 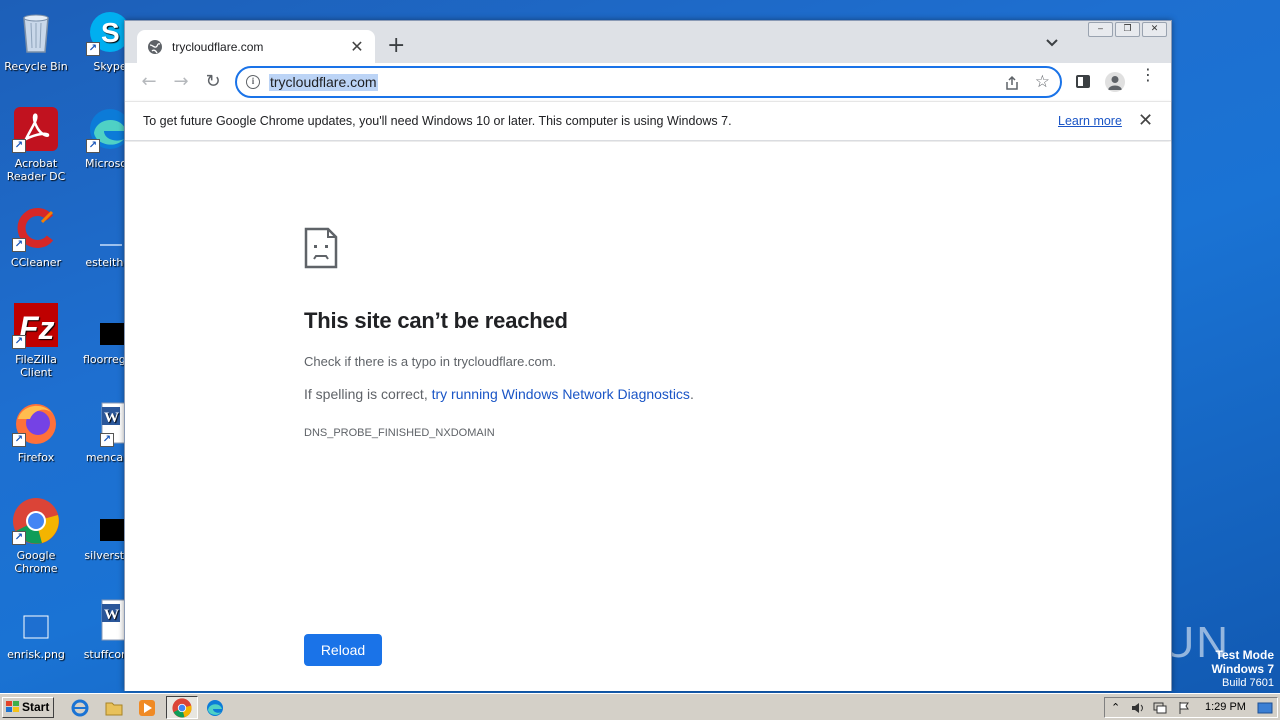 I want to click on start-label: Start, so click(x=36, y=707).